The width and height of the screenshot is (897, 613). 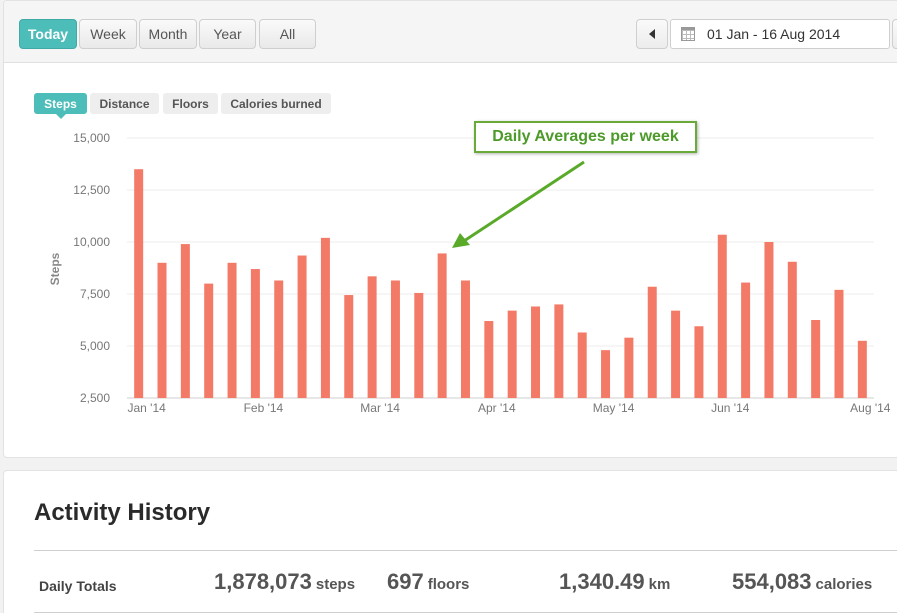 I want to click on divider, so click(x=465, y=550).